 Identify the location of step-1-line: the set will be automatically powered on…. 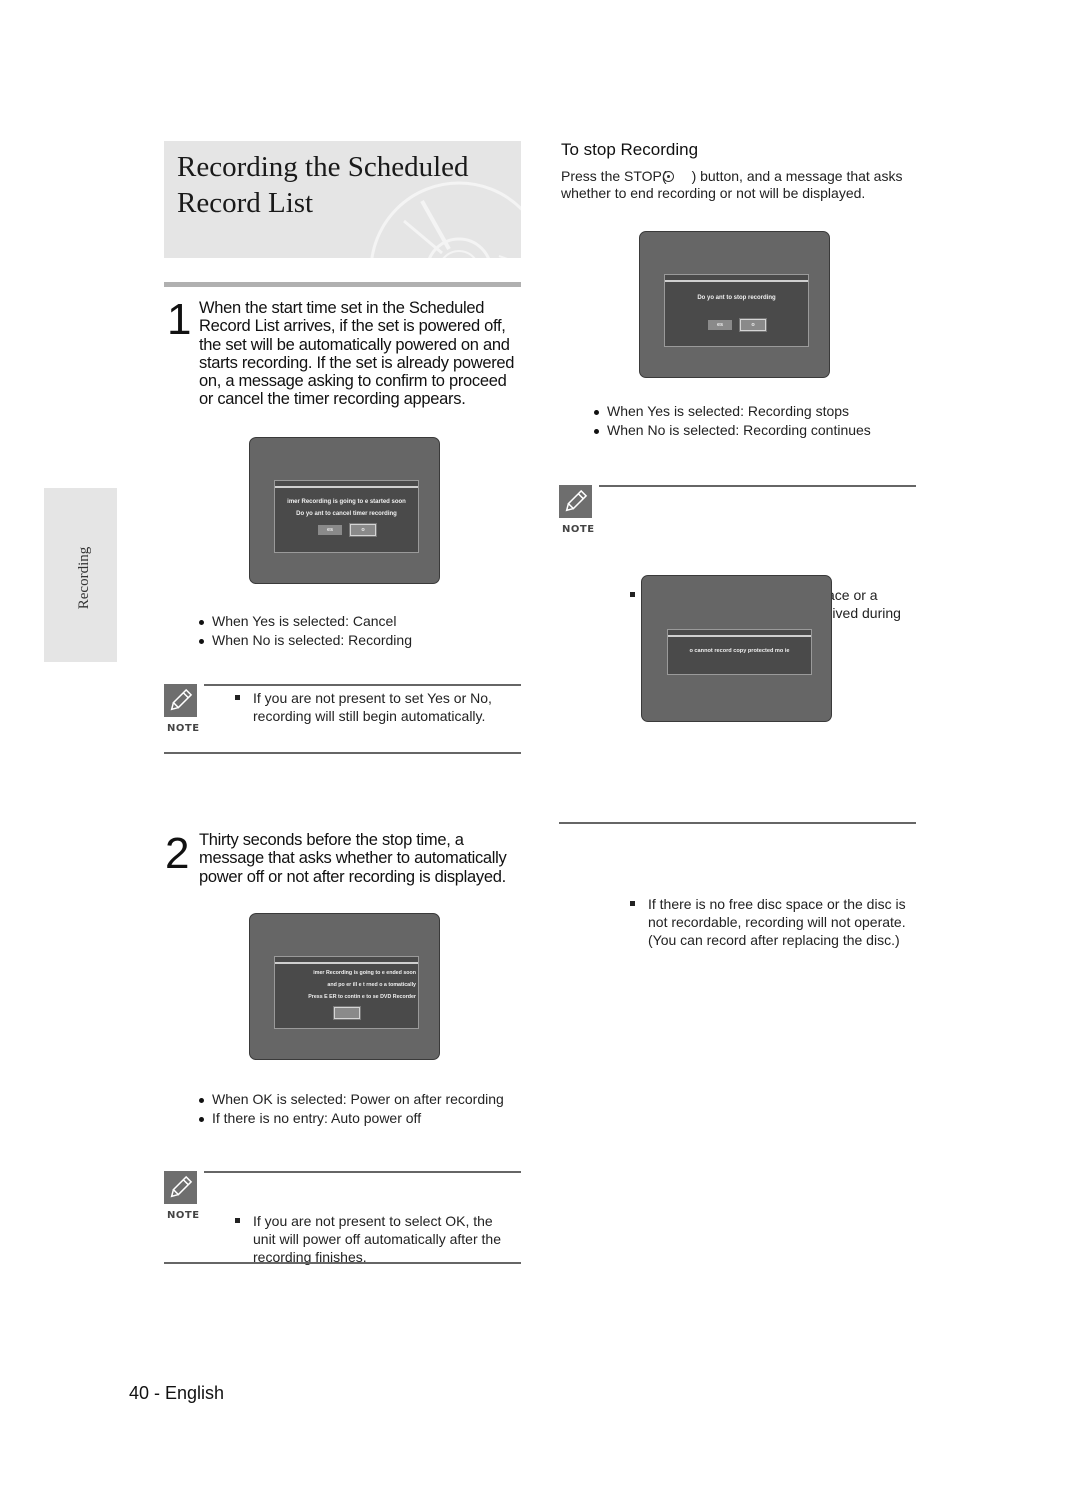
(354, 344).